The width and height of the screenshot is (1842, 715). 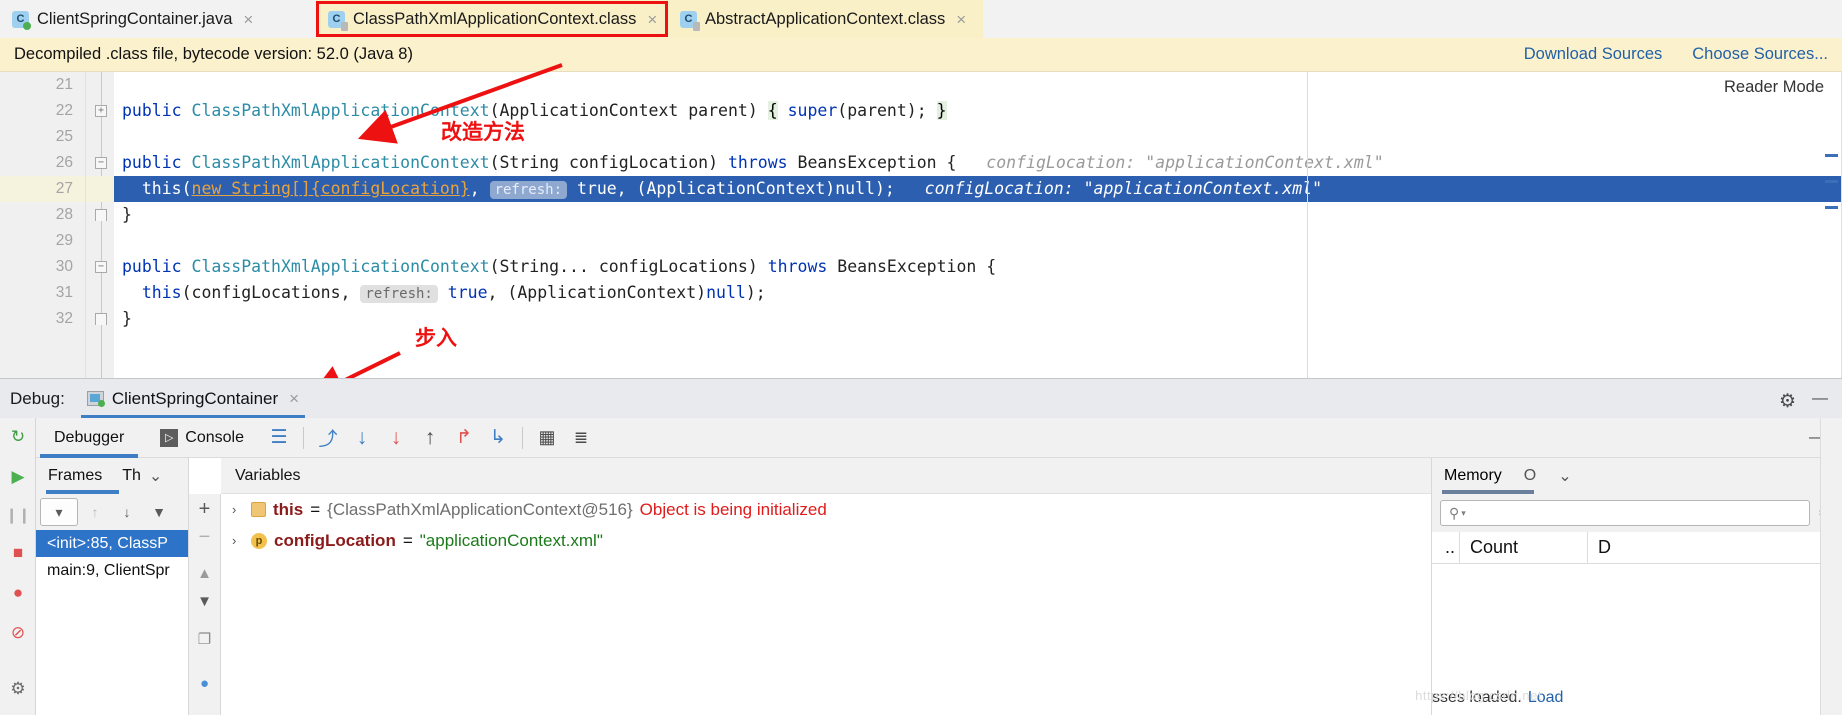 What do you see at coordinates (69, 476) in the screenshot?
I see `tab-frames: Frames` at bounding box center [69, 476].